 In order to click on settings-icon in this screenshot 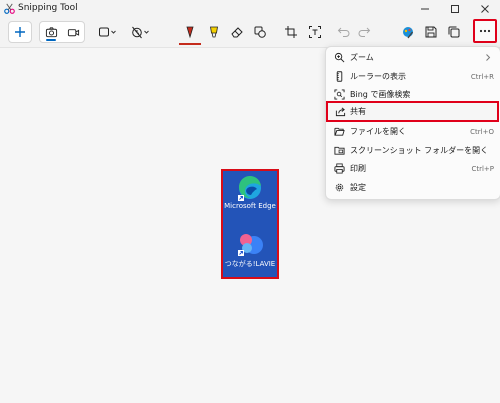, I will do `click(339, 187)`.